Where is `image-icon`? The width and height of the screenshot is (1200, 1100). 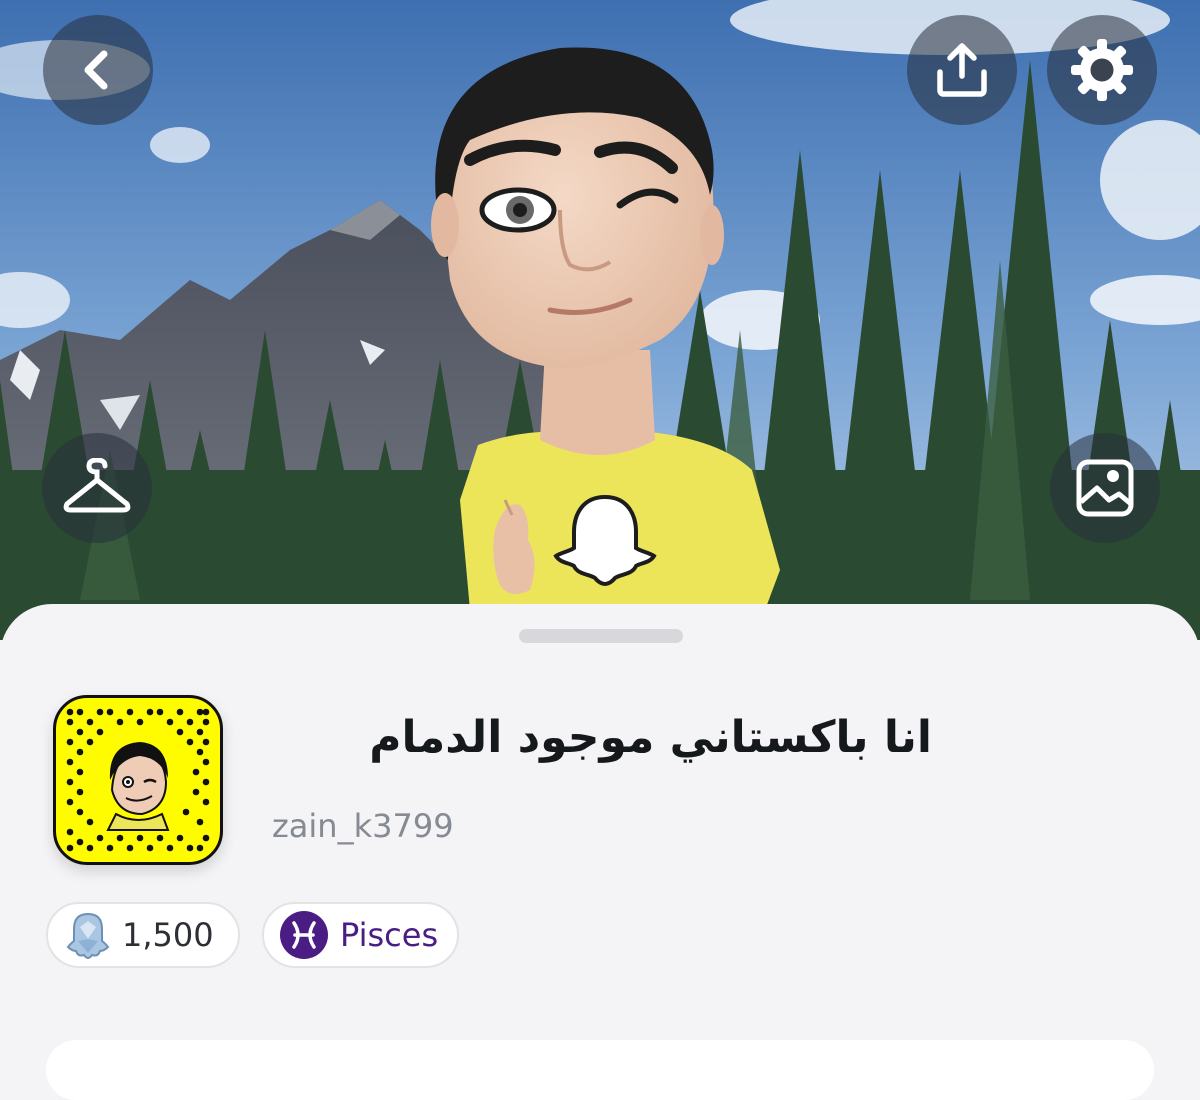 image-icon is located at coordinates (1105, 488).